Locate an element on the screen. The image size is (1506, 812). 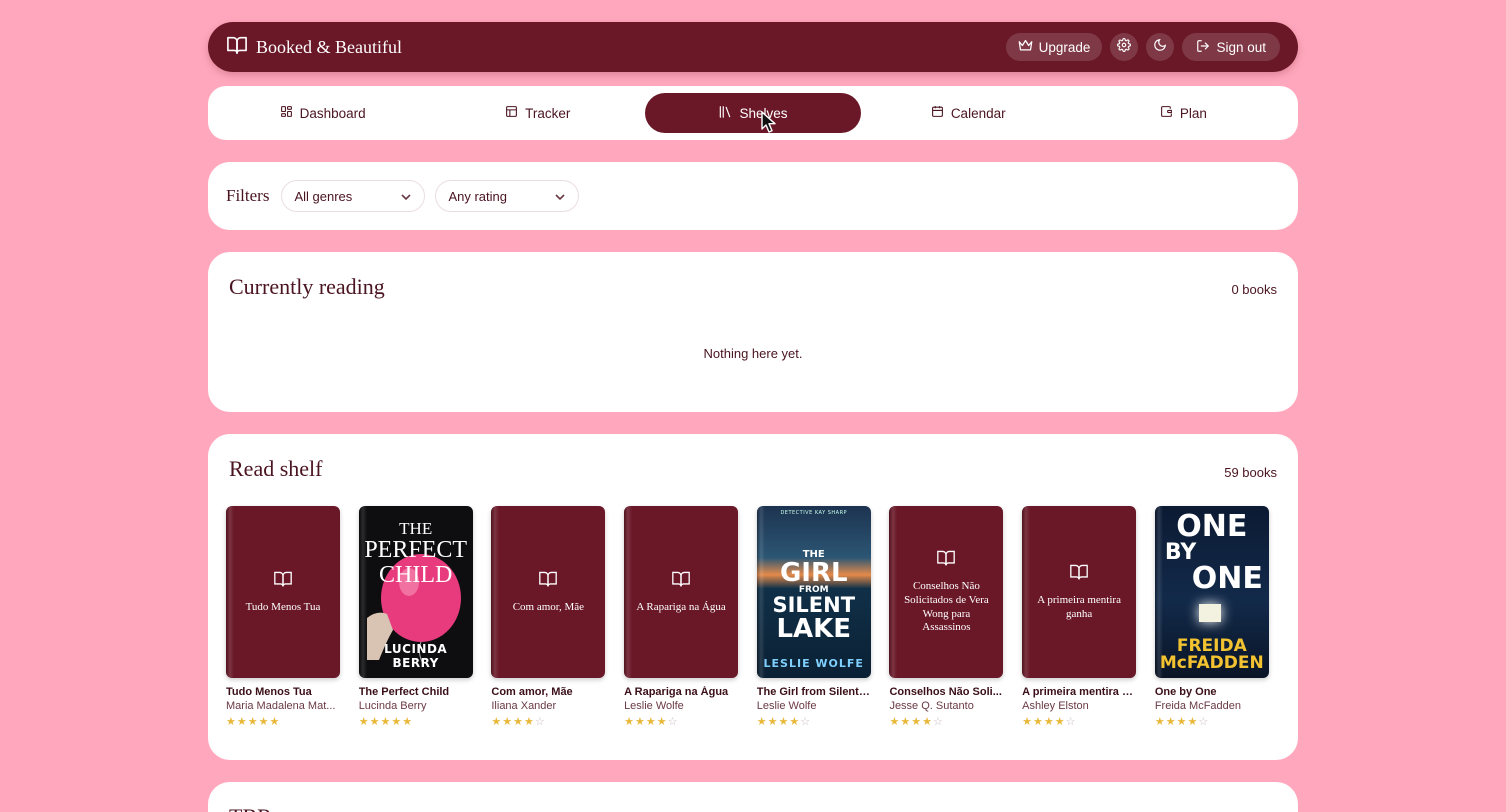
sign-out-button: Sign out is located at coordinates (1231, 47).